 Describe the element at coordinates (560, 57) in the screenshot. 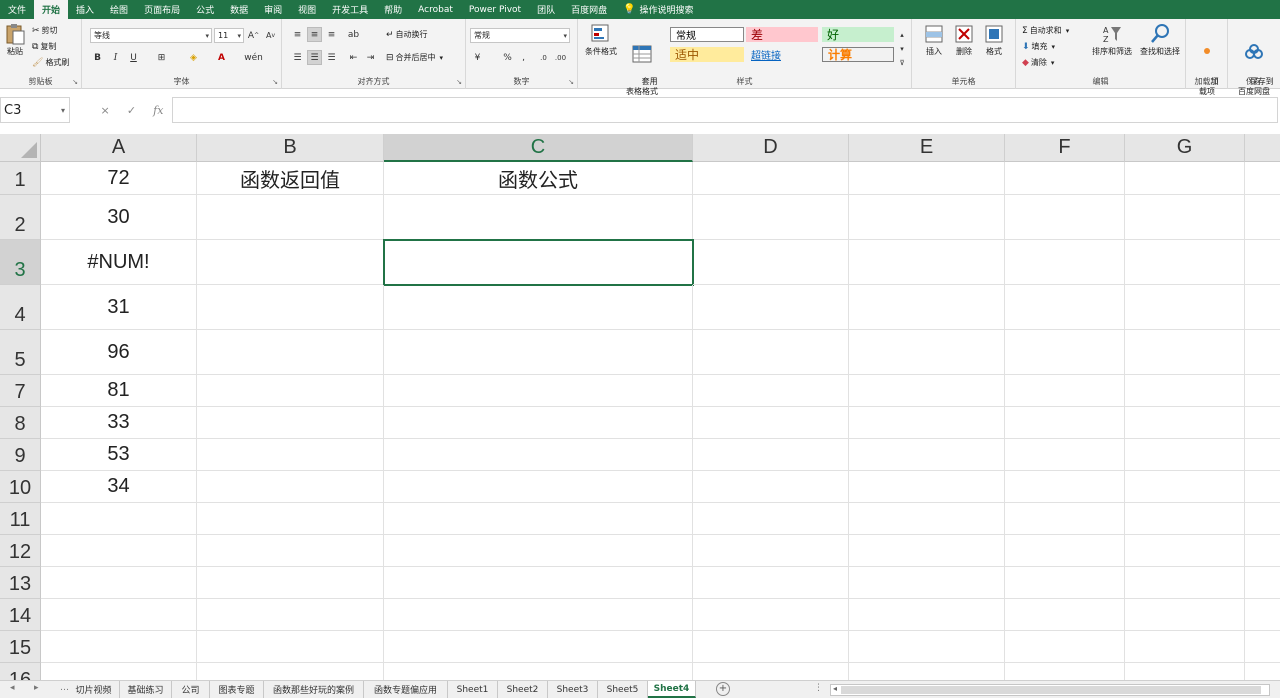

I see `decrease-decimal-button: .00` at that location.